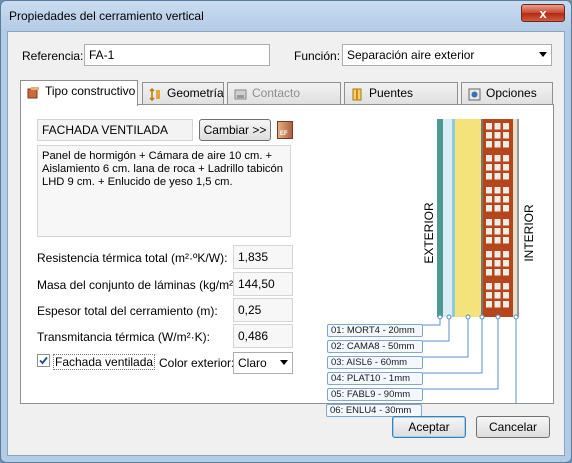 Image resolution: width=572 pixels, height=463 pixels. Describe the element at coordinates (453, 218) in the screenshot. I see `layer-air-chamber-edge` at that location.